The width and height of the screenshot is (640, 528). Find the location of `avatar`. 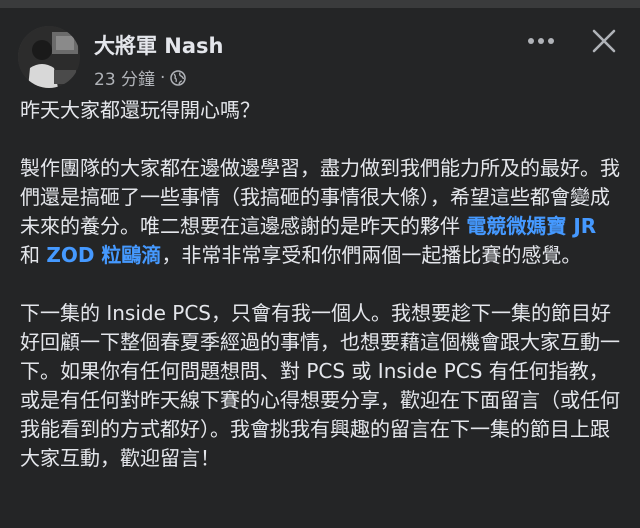

avatar is located at coordinates (49, 57).